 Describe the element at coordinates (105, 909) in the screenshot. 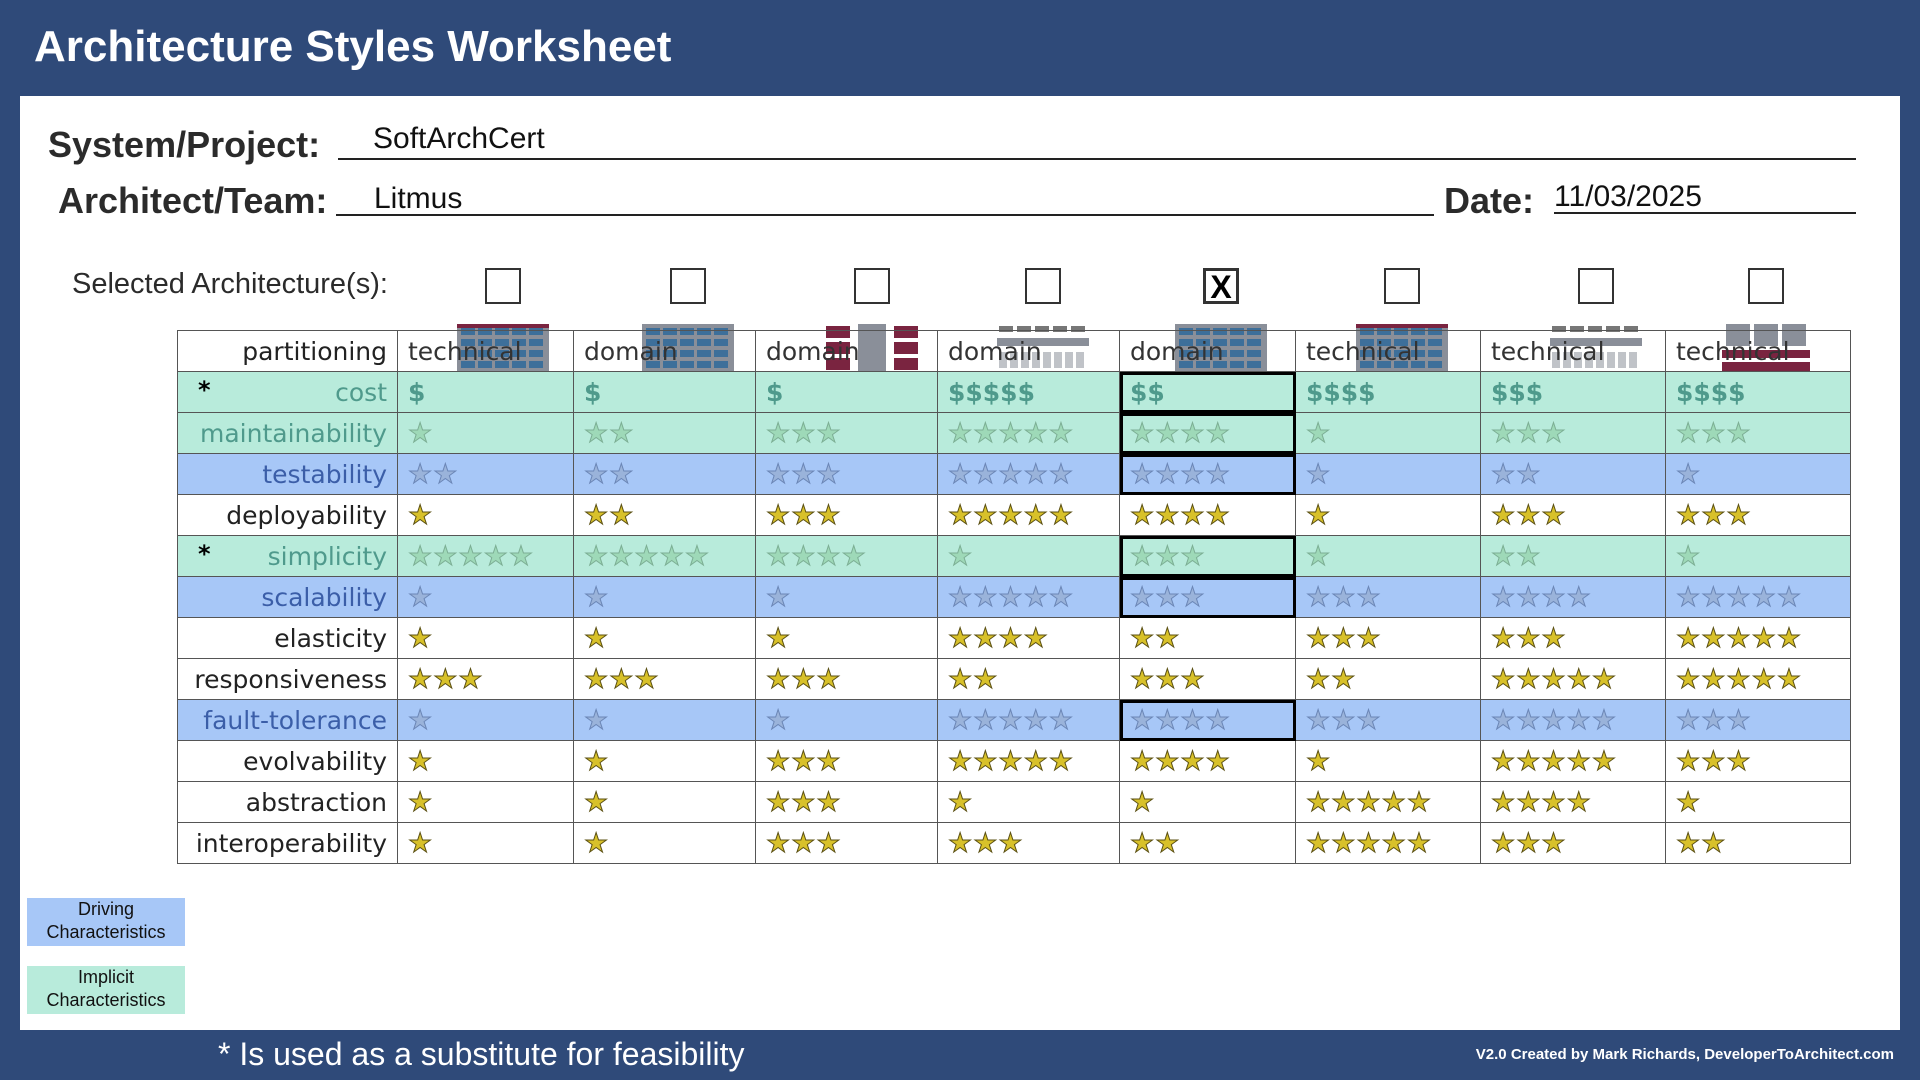

I see `legend-driving-line1: Driving` at that location.